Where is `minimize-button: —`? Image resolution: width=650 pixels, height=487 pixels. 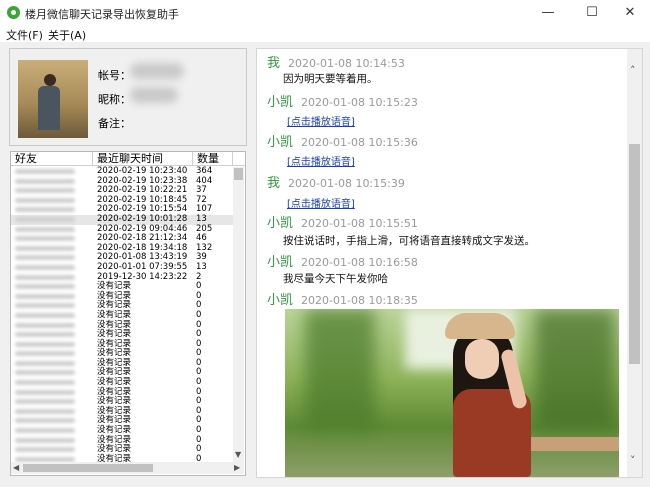
minimize-button: — is located at coordinates (548, 13).